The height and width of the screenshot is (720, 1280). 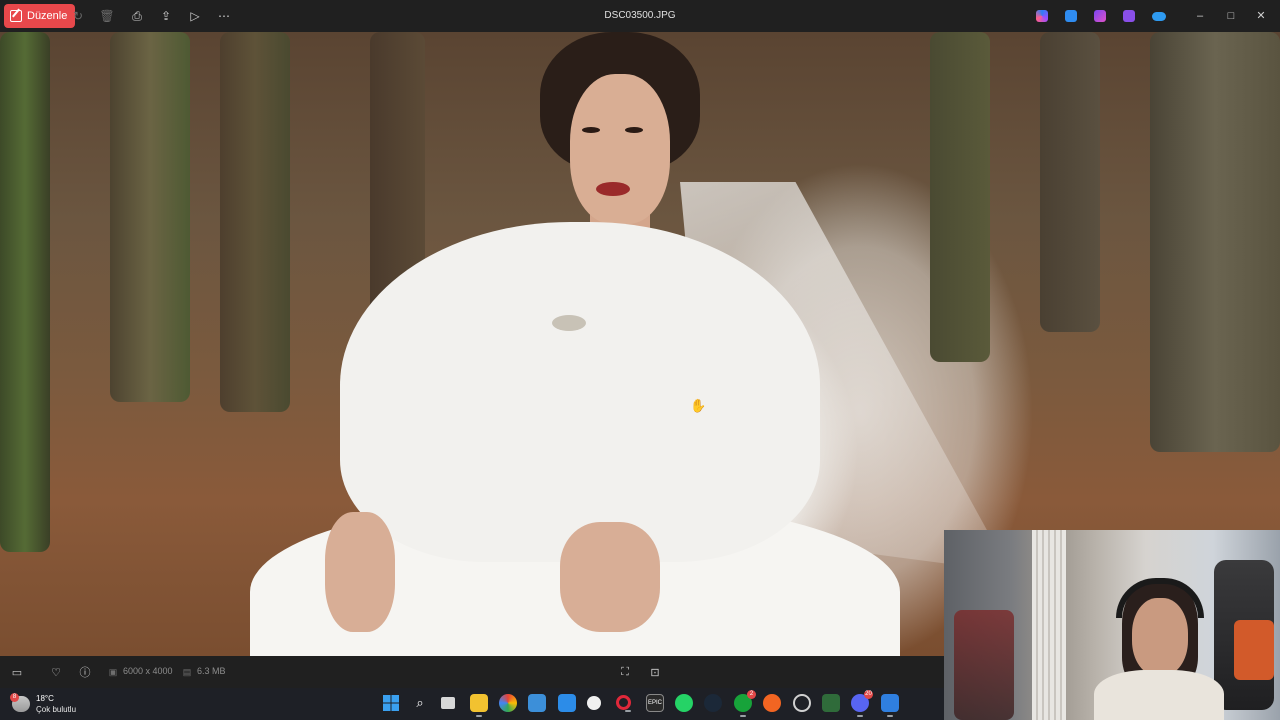 What do you see at coordinates (567, 703) in the screenshot?
I see `photos-icon` at bounding box center [567, 703].